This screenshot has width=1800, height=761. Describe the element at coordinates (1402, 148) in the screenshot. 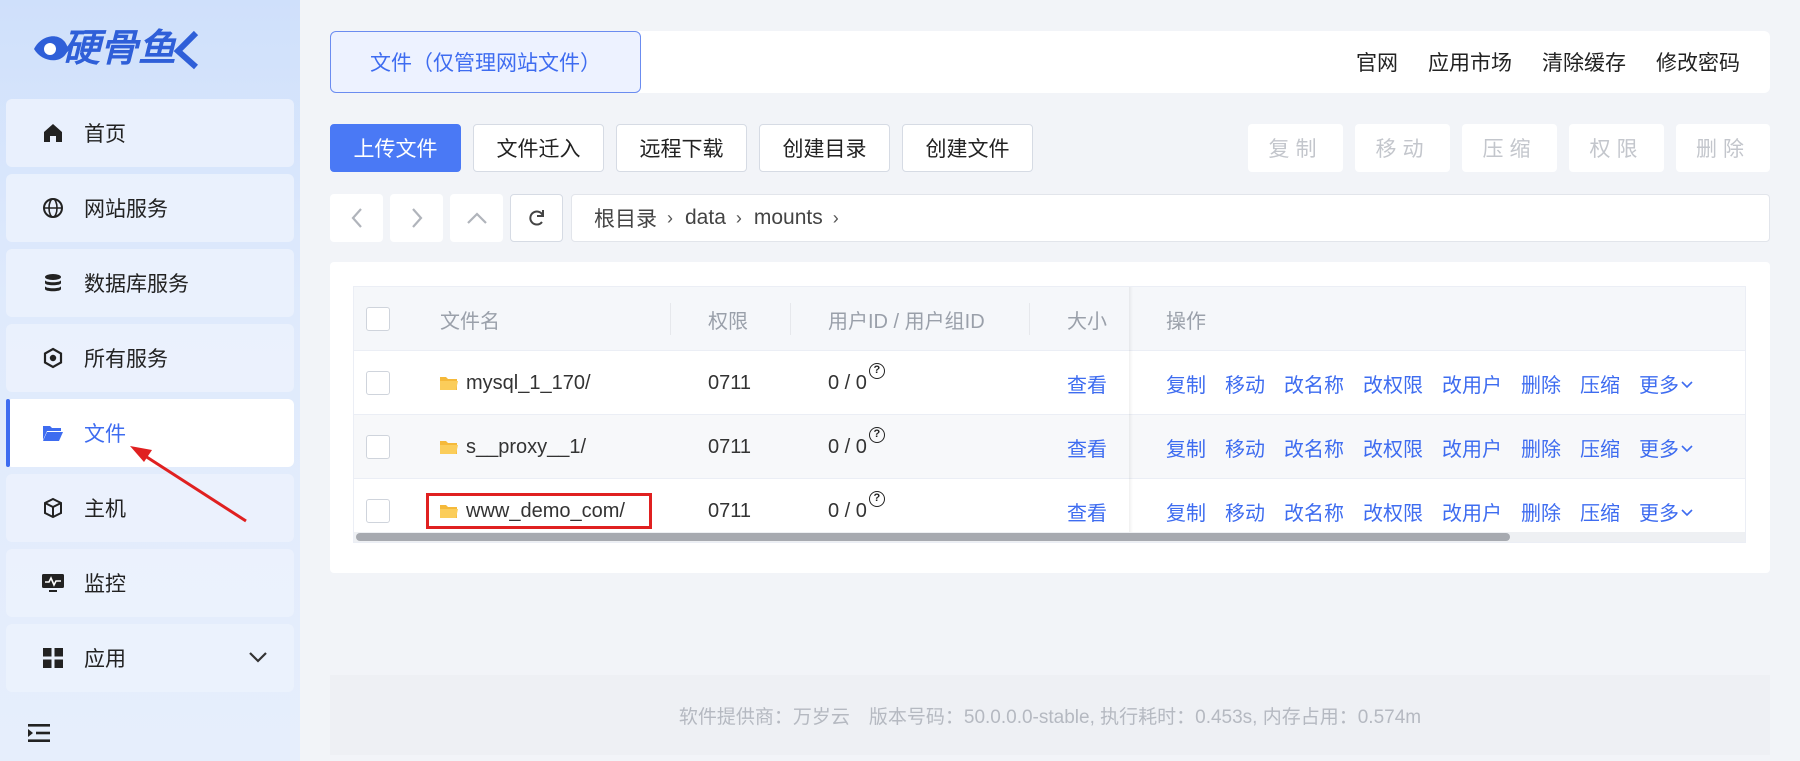

I see `move-button: 移动` at that location.